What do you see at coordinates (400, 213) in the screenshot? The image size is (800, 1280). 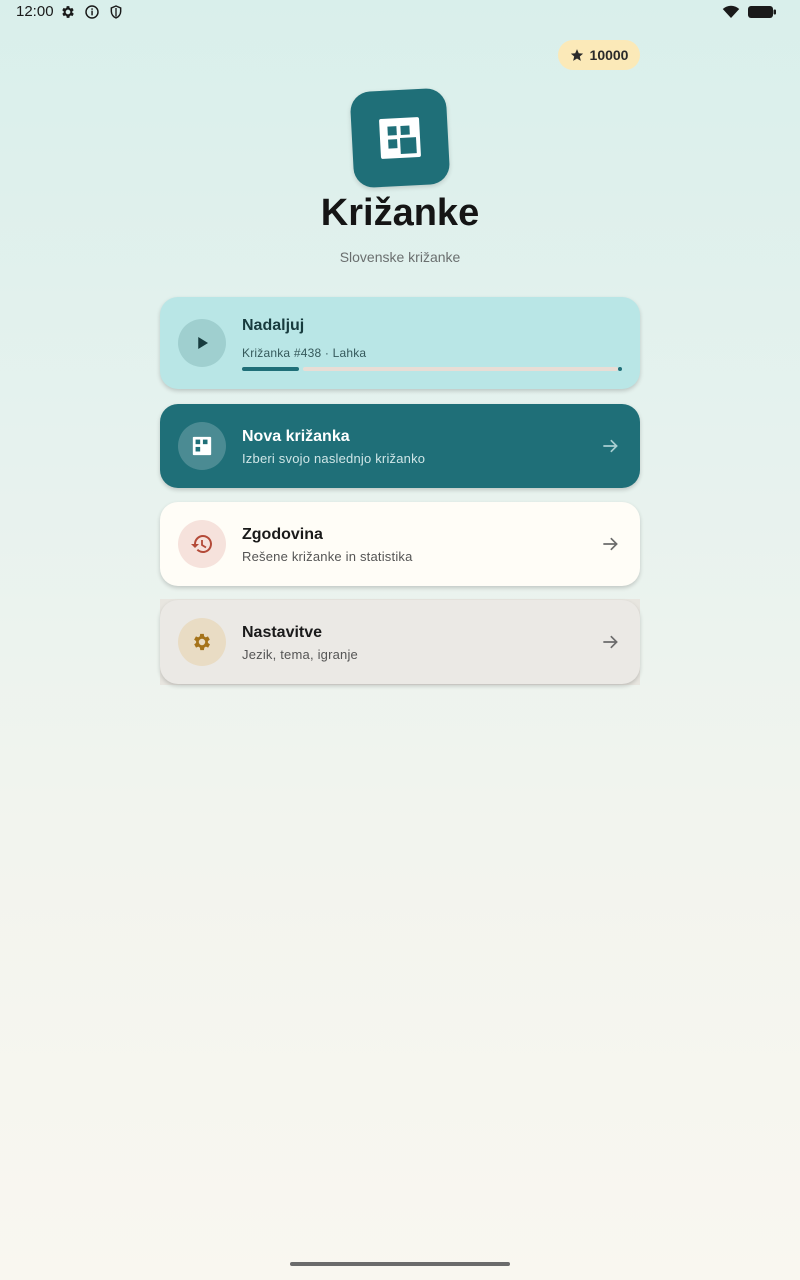 I see `app-title: Križanke` at bounding box center [400, 213].